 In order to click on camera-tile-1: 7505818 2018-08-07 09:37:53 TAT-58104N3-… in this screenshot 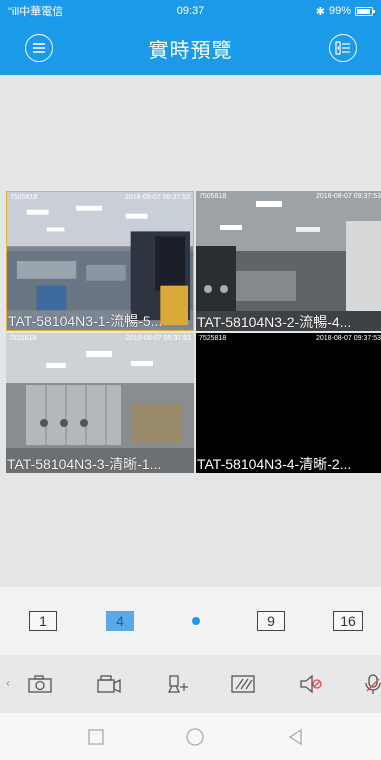, I will do `click(100, 261)`.